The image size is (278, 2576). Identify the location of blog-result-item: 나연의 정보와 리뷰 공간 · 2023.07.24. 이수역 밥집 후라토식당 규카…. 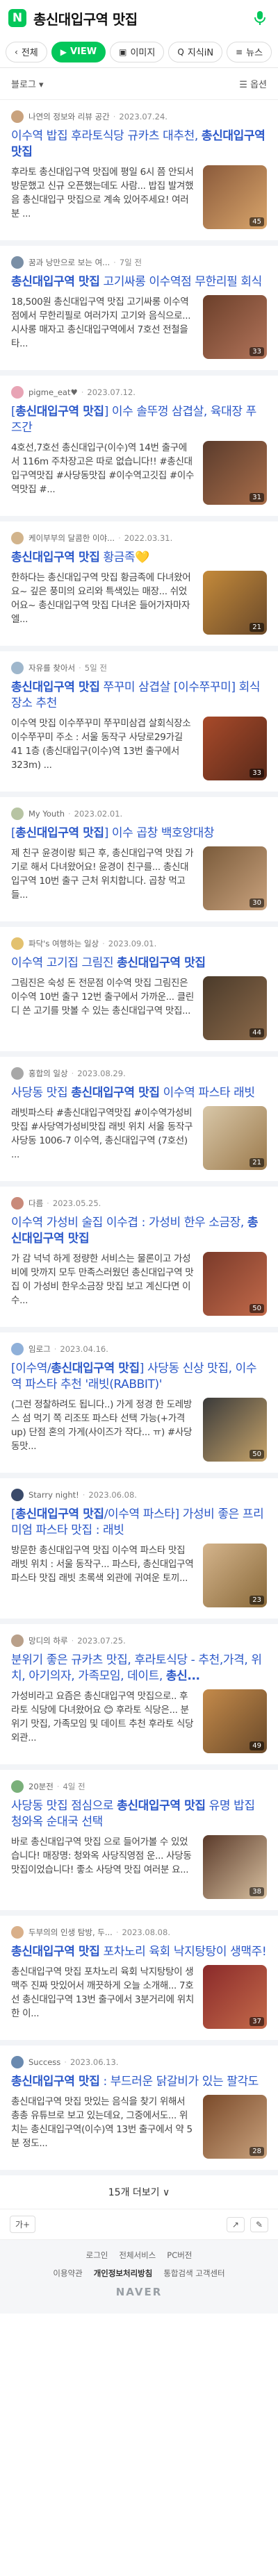
(139, 173).